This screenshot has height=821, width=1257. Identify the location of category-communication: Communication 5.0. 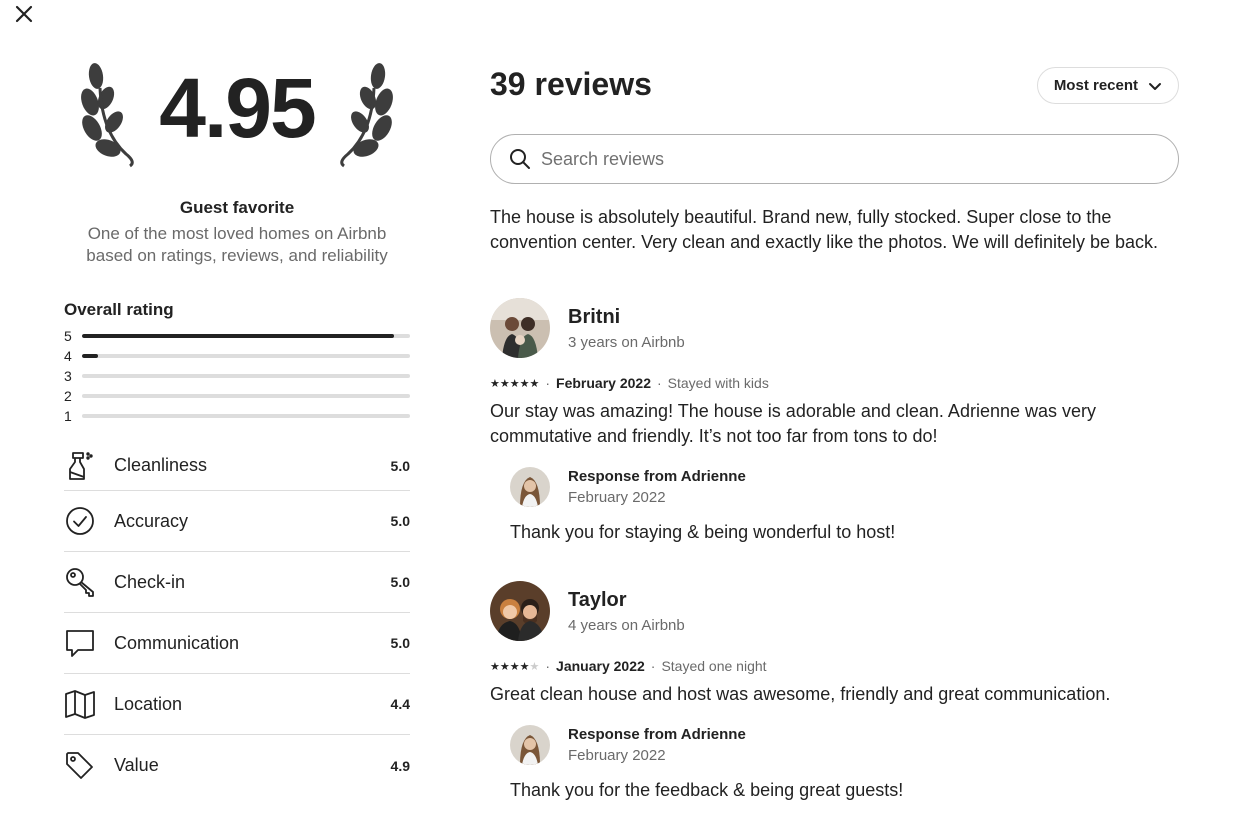
(237, 643).